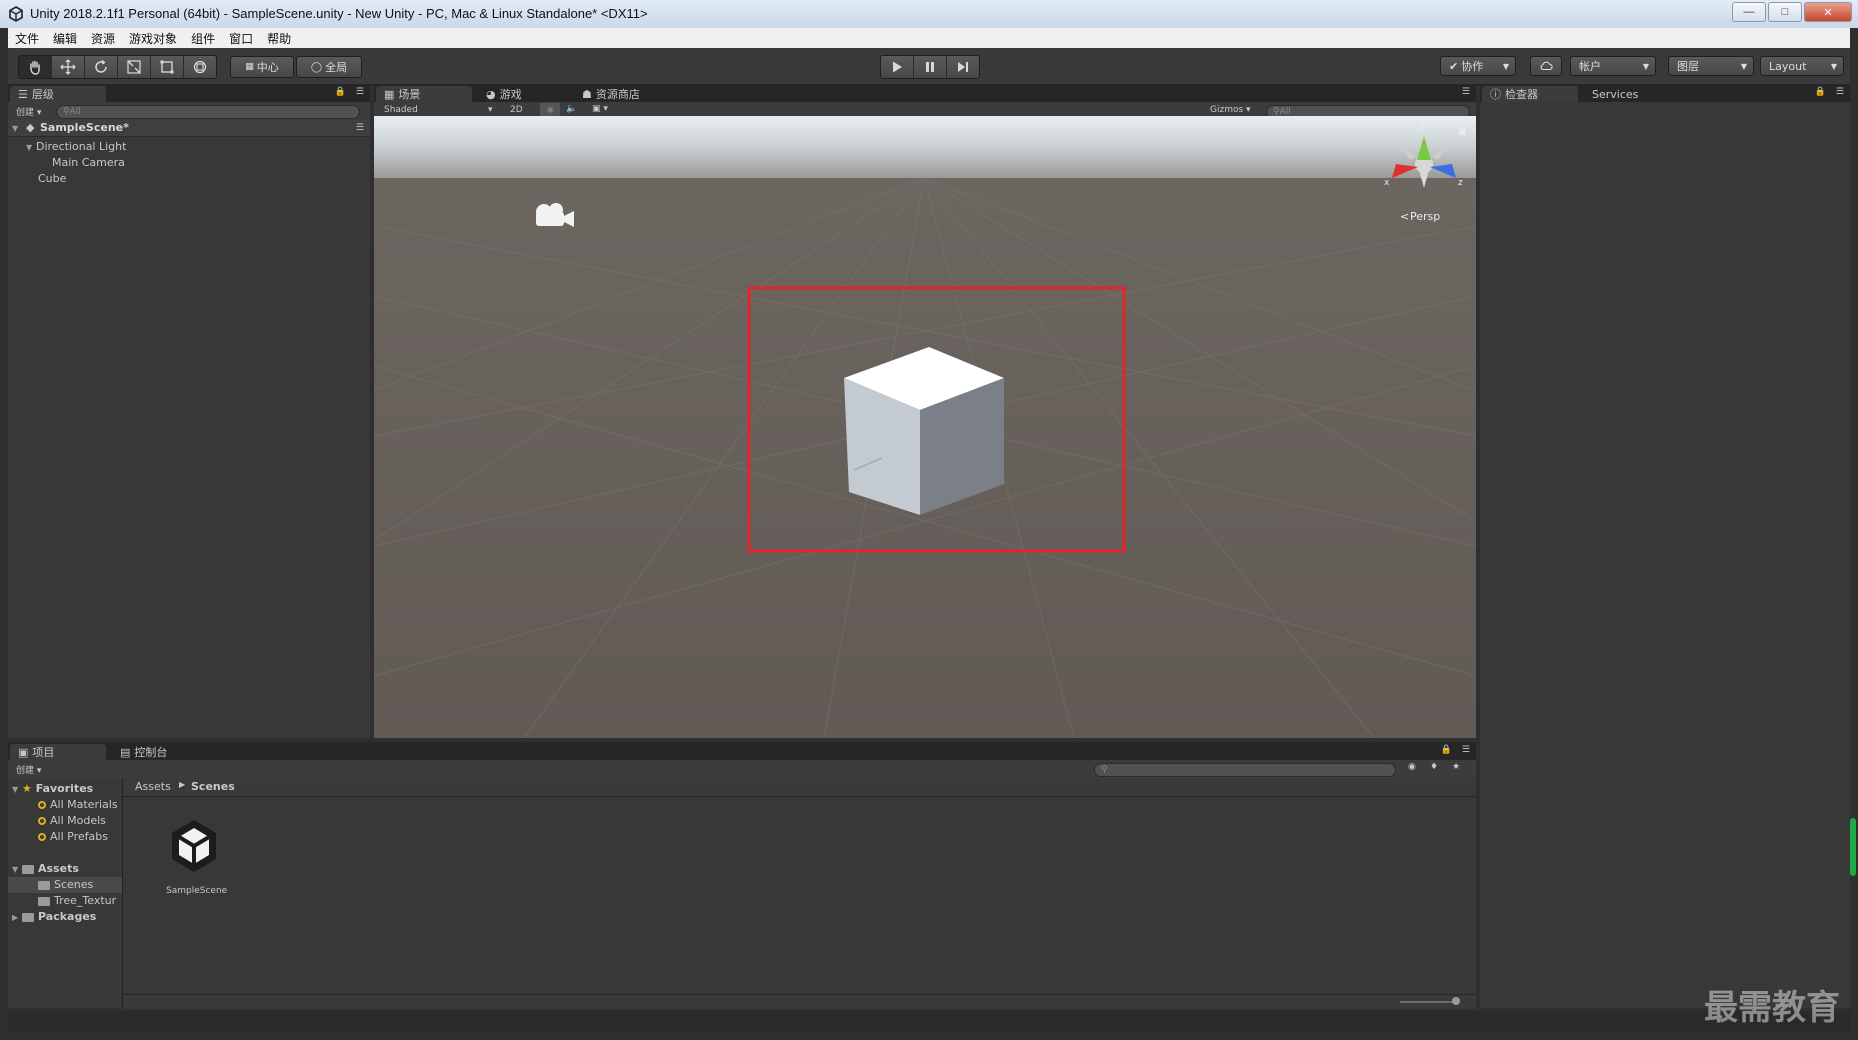 The height and width of the screenshot is (1040, 1858). Describe the element at coordinates (329, 67) in the screenshot. I see `global-toggle-button: ◯ 全局` at that location.